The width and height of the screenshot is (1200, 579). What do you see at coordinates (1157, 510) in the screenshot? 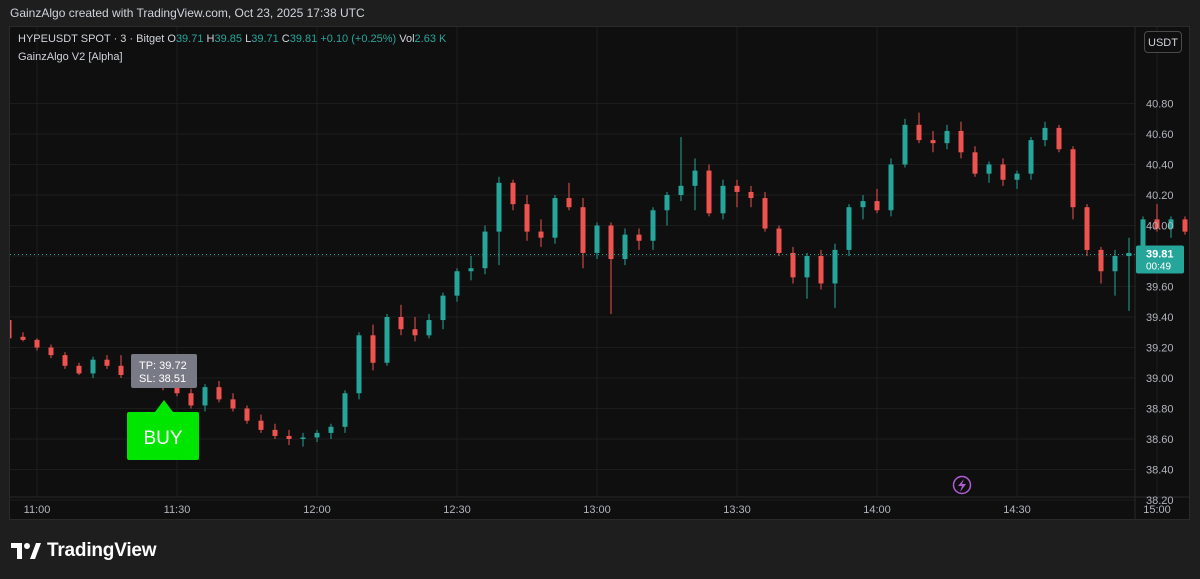
I see `time-axis-label: 15:00` at bounding box center [1157, 510].